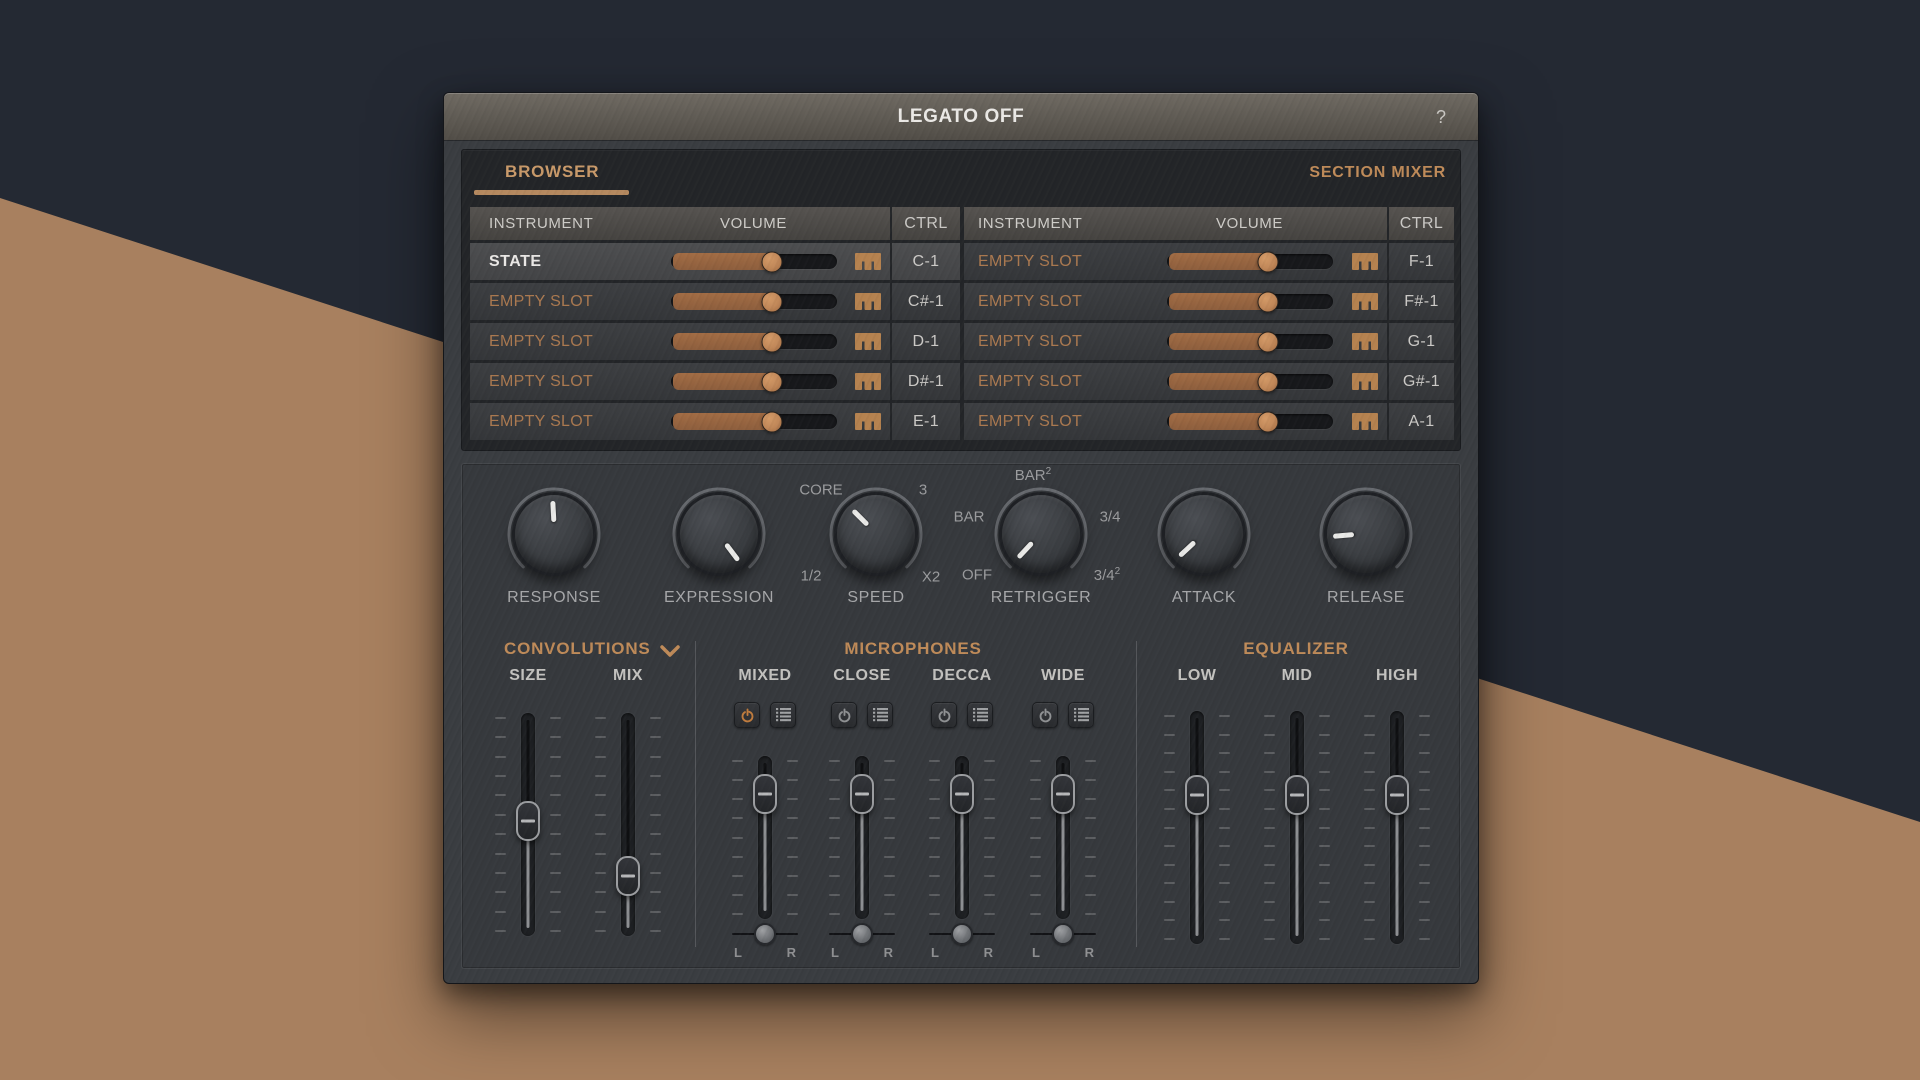  I want to click on ctrl-note-label: G-1, so click(1420, 341).